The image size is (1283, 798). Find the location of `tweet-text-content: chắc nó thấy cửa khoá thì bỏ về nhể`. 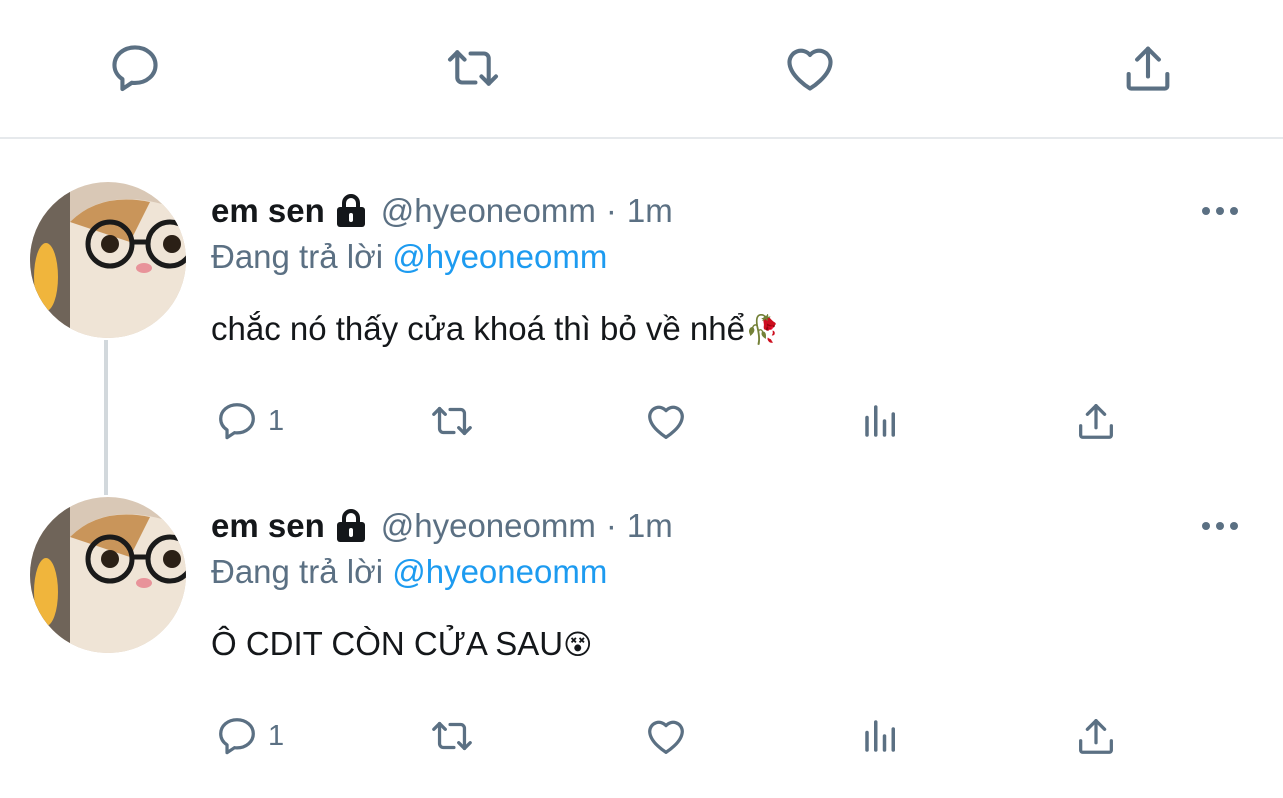

tweet-text-content: chắc nó thấy cửa khoá thì bỏ về nhể is located at coordinates (478, 328).